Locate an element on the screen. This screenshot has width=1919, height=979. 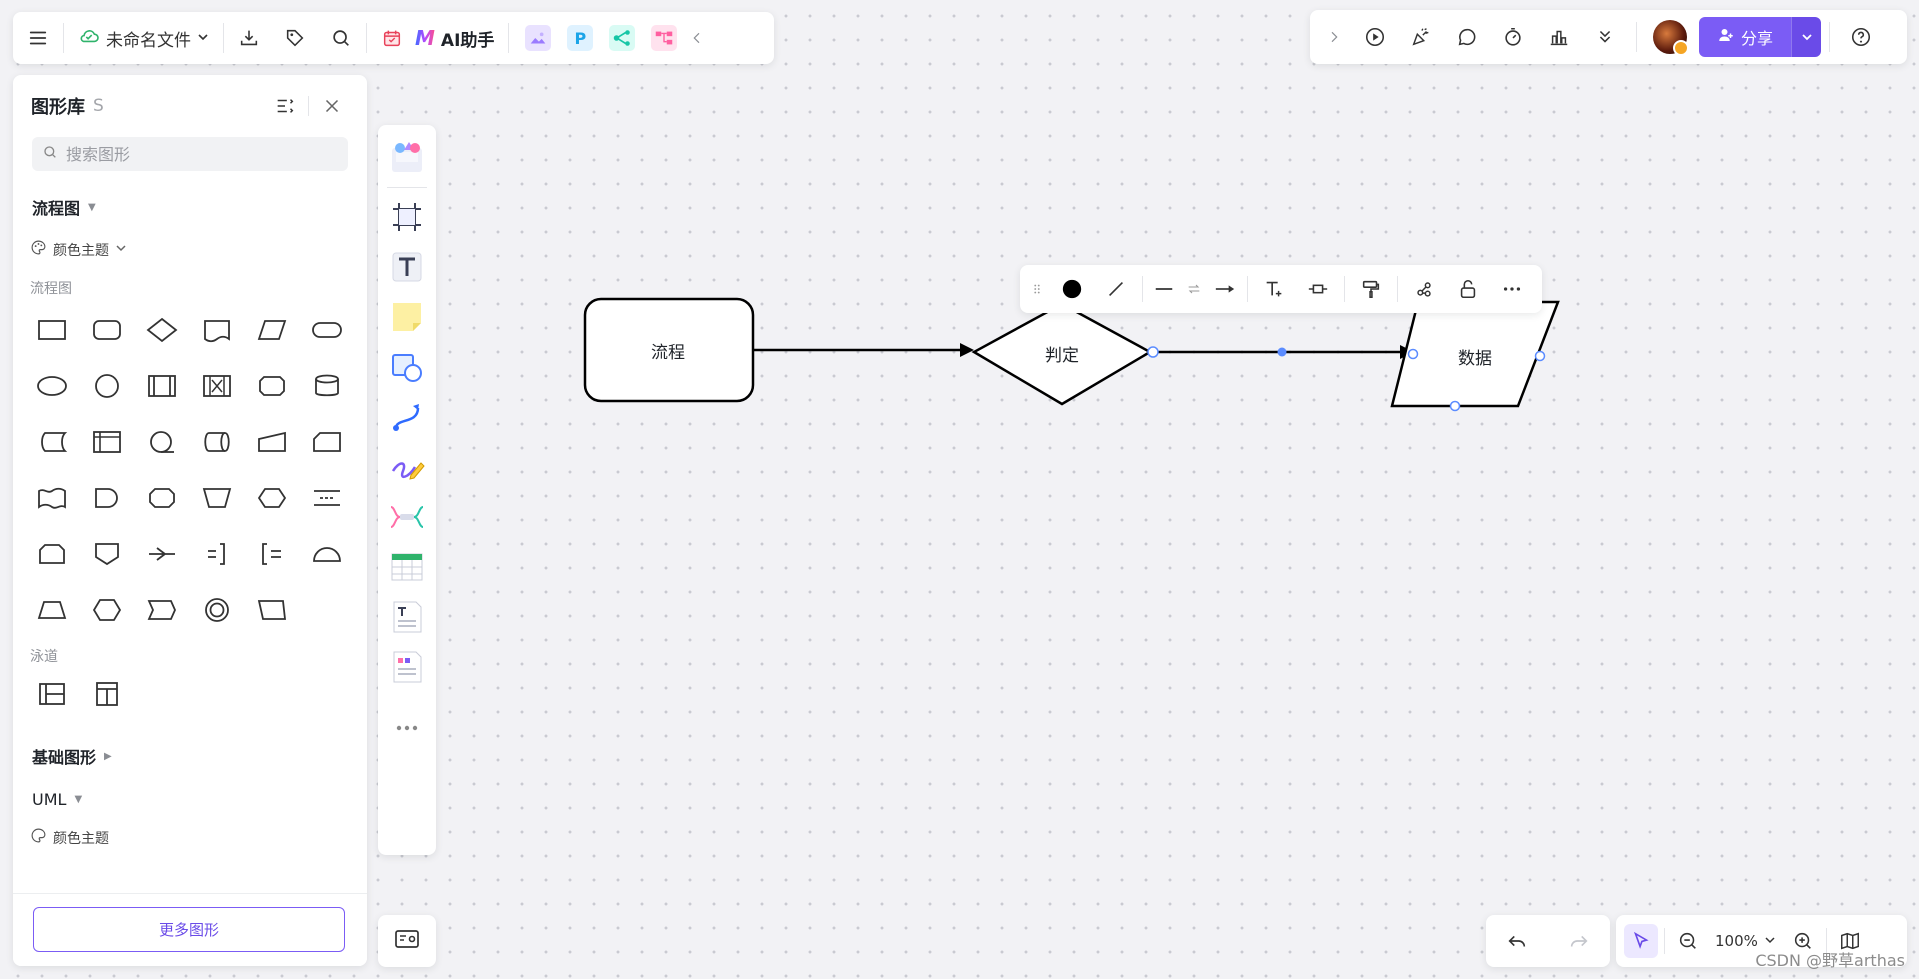
collapse-left-icon is located at coordinates (697, 38).